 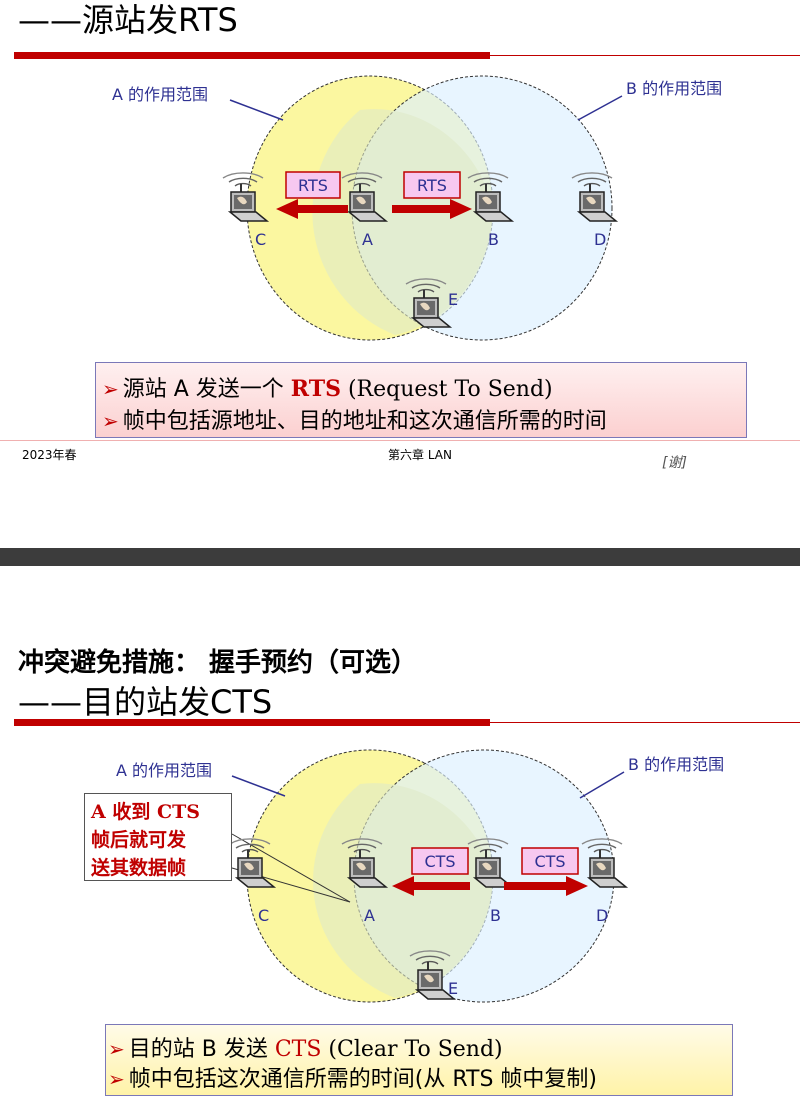 What do you see at coordinates (158, 837) in the screenshot?
I see `callout-note: A 收到 CTS 帧后就可发 送其数据帧` at bounding box center [158, 837].